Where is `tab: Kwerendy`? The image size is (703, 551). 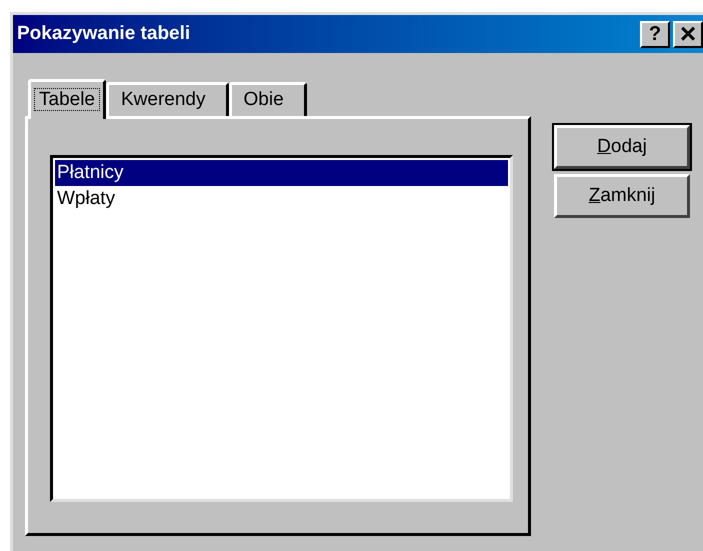 tab: Kwerendy is located at coordinates (167, 99).